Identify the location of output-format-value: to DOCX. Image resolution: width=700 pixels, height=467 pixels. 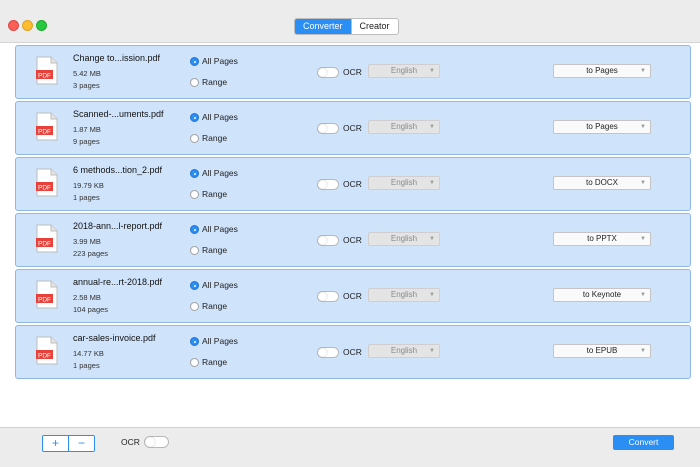
(601, 182).